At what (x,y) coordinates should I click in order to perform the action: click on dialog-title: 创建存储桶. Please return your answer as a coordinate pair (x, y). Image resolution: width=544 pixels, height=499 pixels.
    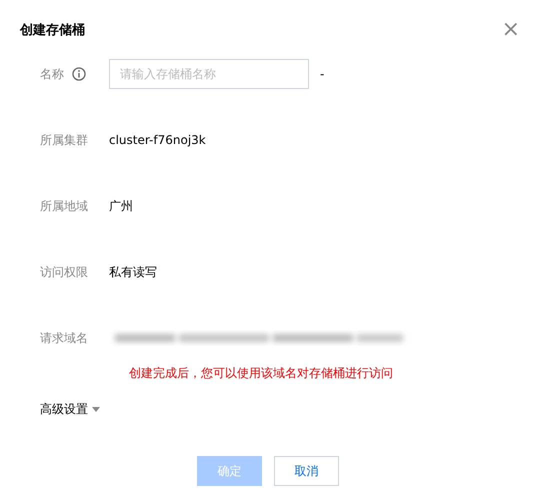
    Looking at the image, I should click on (52, 30).